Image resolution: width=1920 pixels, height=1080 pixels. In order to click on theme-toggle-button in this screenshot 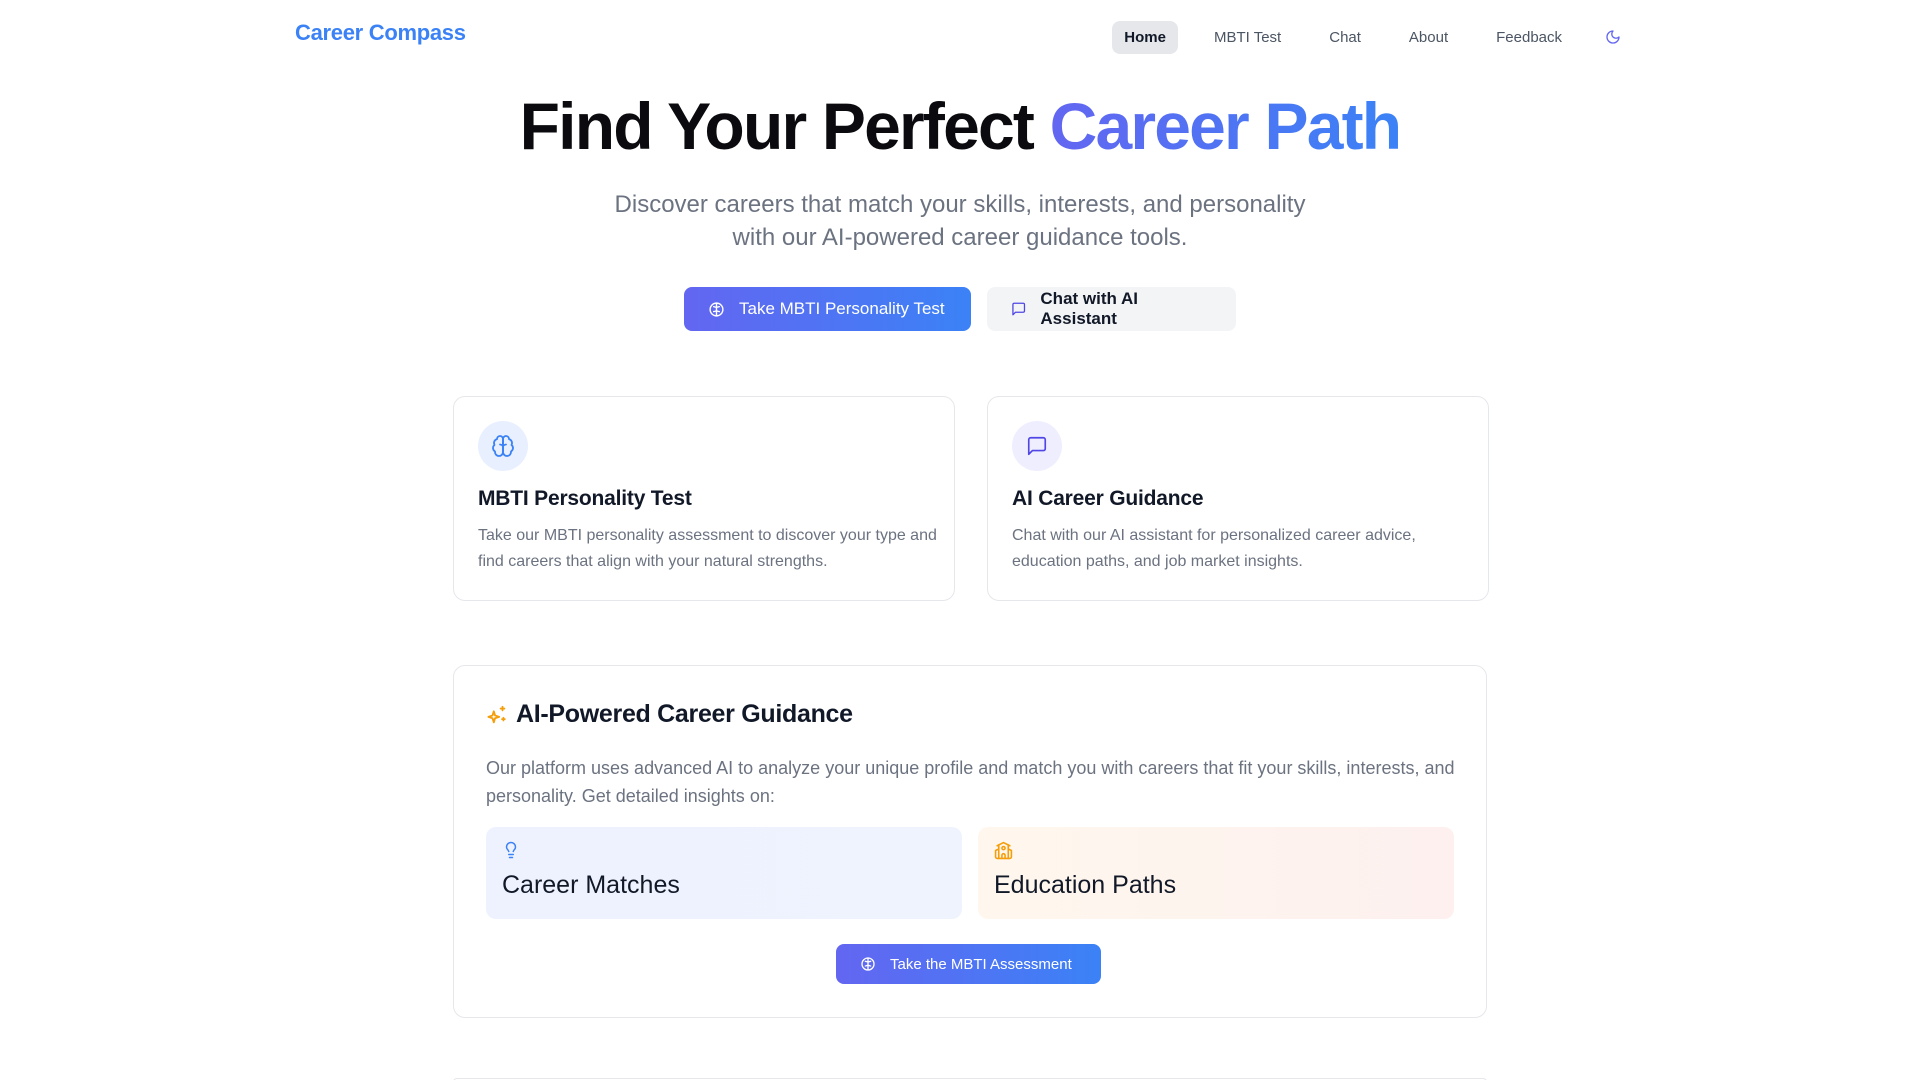, I will do `click(1613, 37)`.